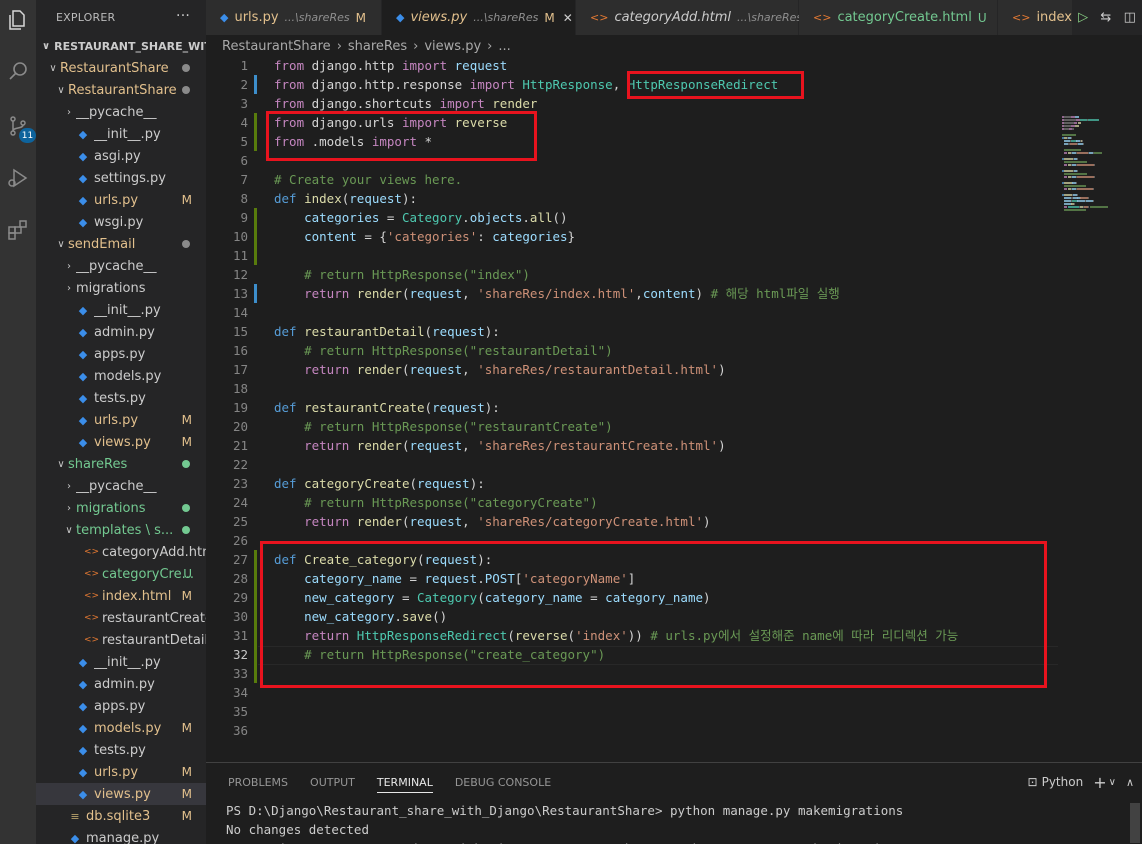 The image size is (1142, 844). Describe the element at coordinates (258, 782) in the screenshot. I see `panel-tab-problems: PROBLEMS` at that location.